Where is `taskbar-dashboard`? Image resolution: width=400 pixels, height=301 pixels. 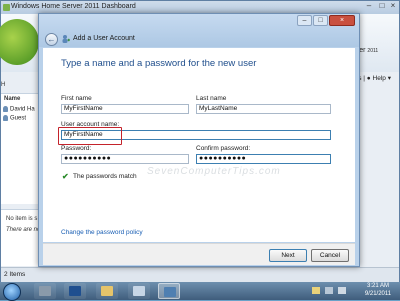
taskbar-dashboard is located at coordinates (139, 291).